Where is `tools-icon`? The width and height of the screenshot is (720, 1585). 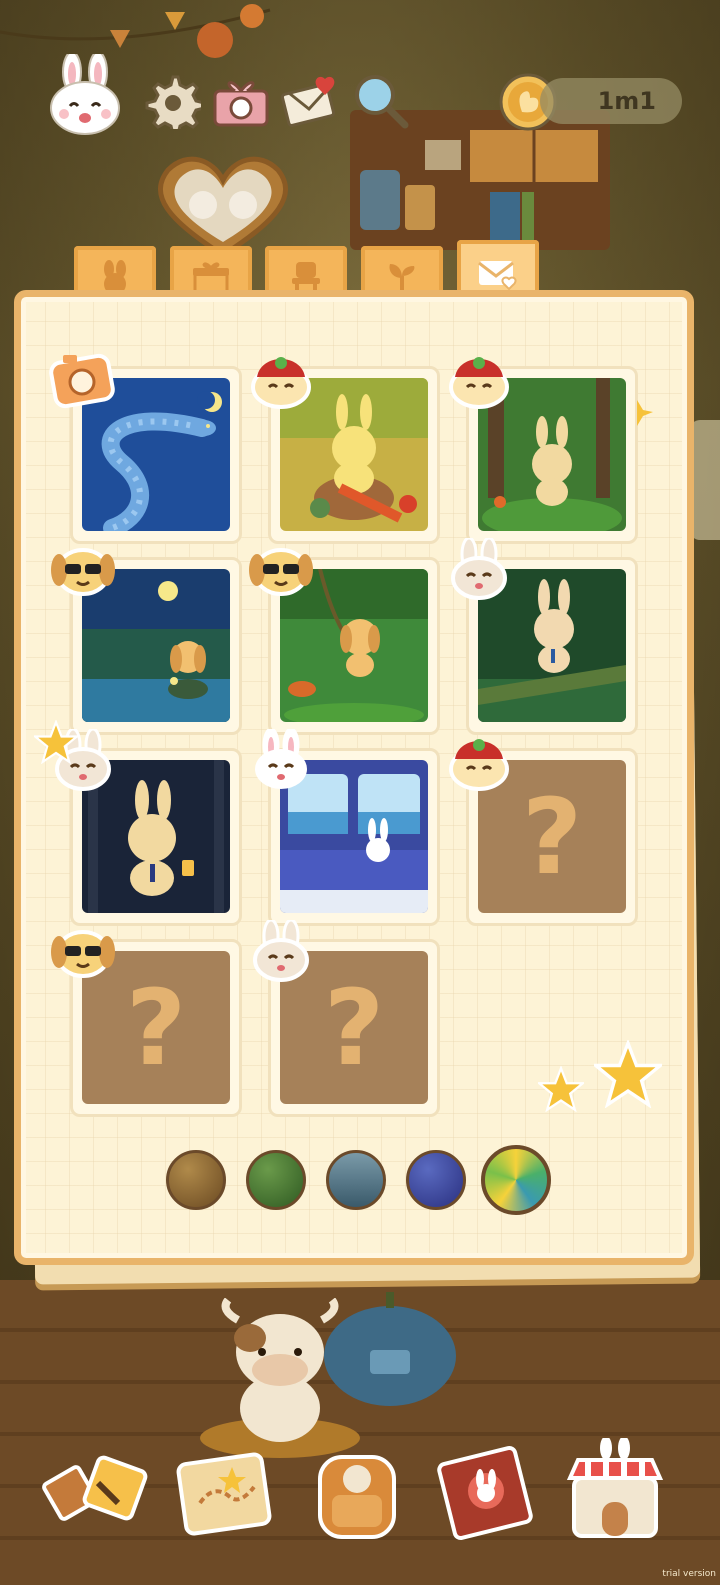 tools-icon is located at coordinates (95, 1488).